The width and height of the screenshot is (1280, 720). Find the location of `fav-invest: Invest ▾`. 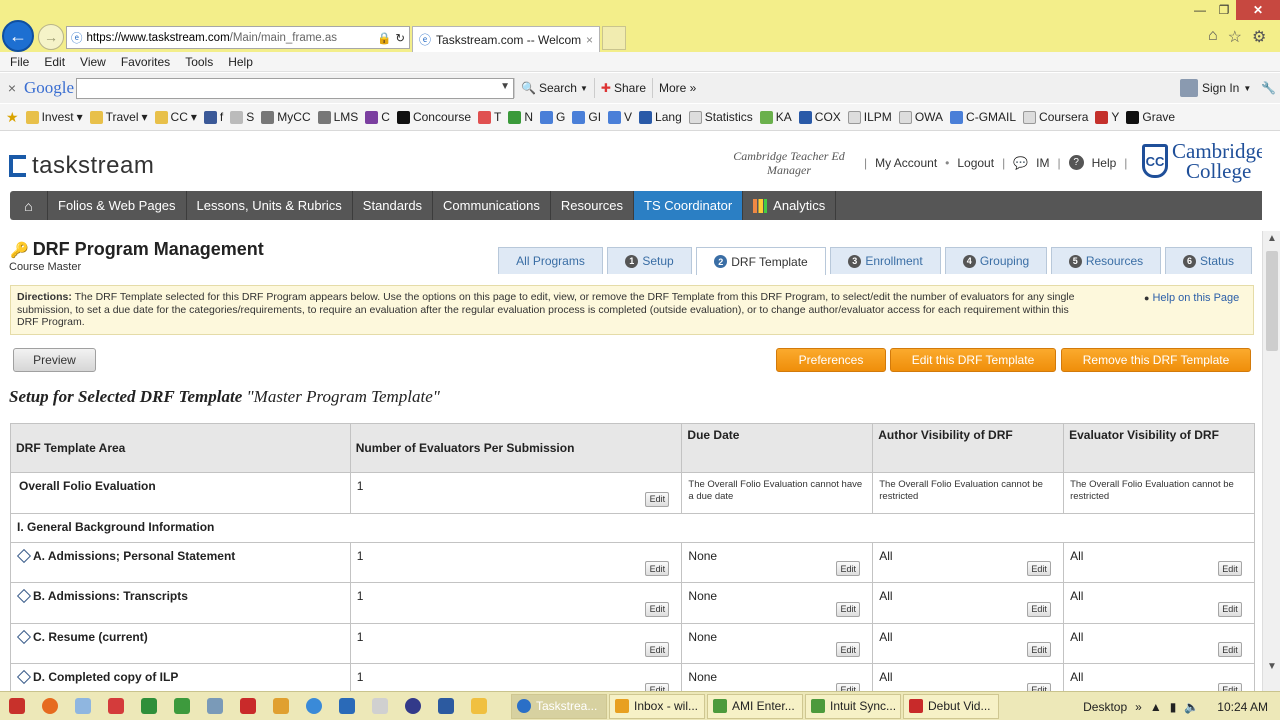

fav-invest: Invest ▾ is located at coordinates (54, 117).